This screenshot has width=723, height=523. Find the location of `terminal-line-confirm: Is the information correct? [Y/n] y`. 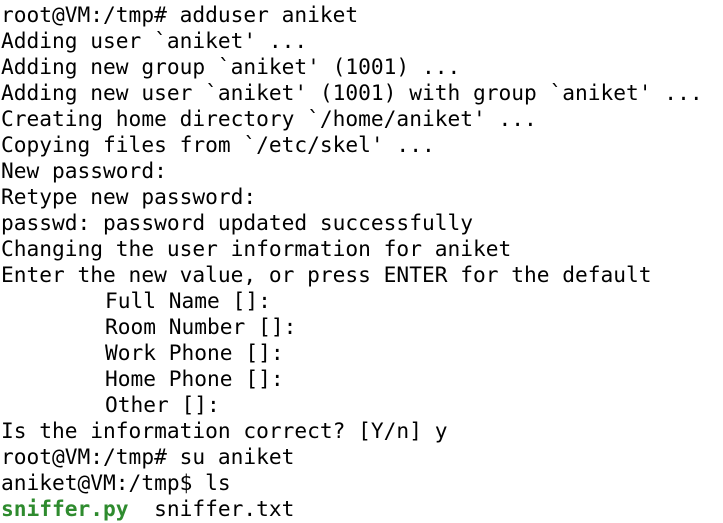

terminal-line-confirm: Is the information correct? [Y/n] y is located at coordinates (224, 430).